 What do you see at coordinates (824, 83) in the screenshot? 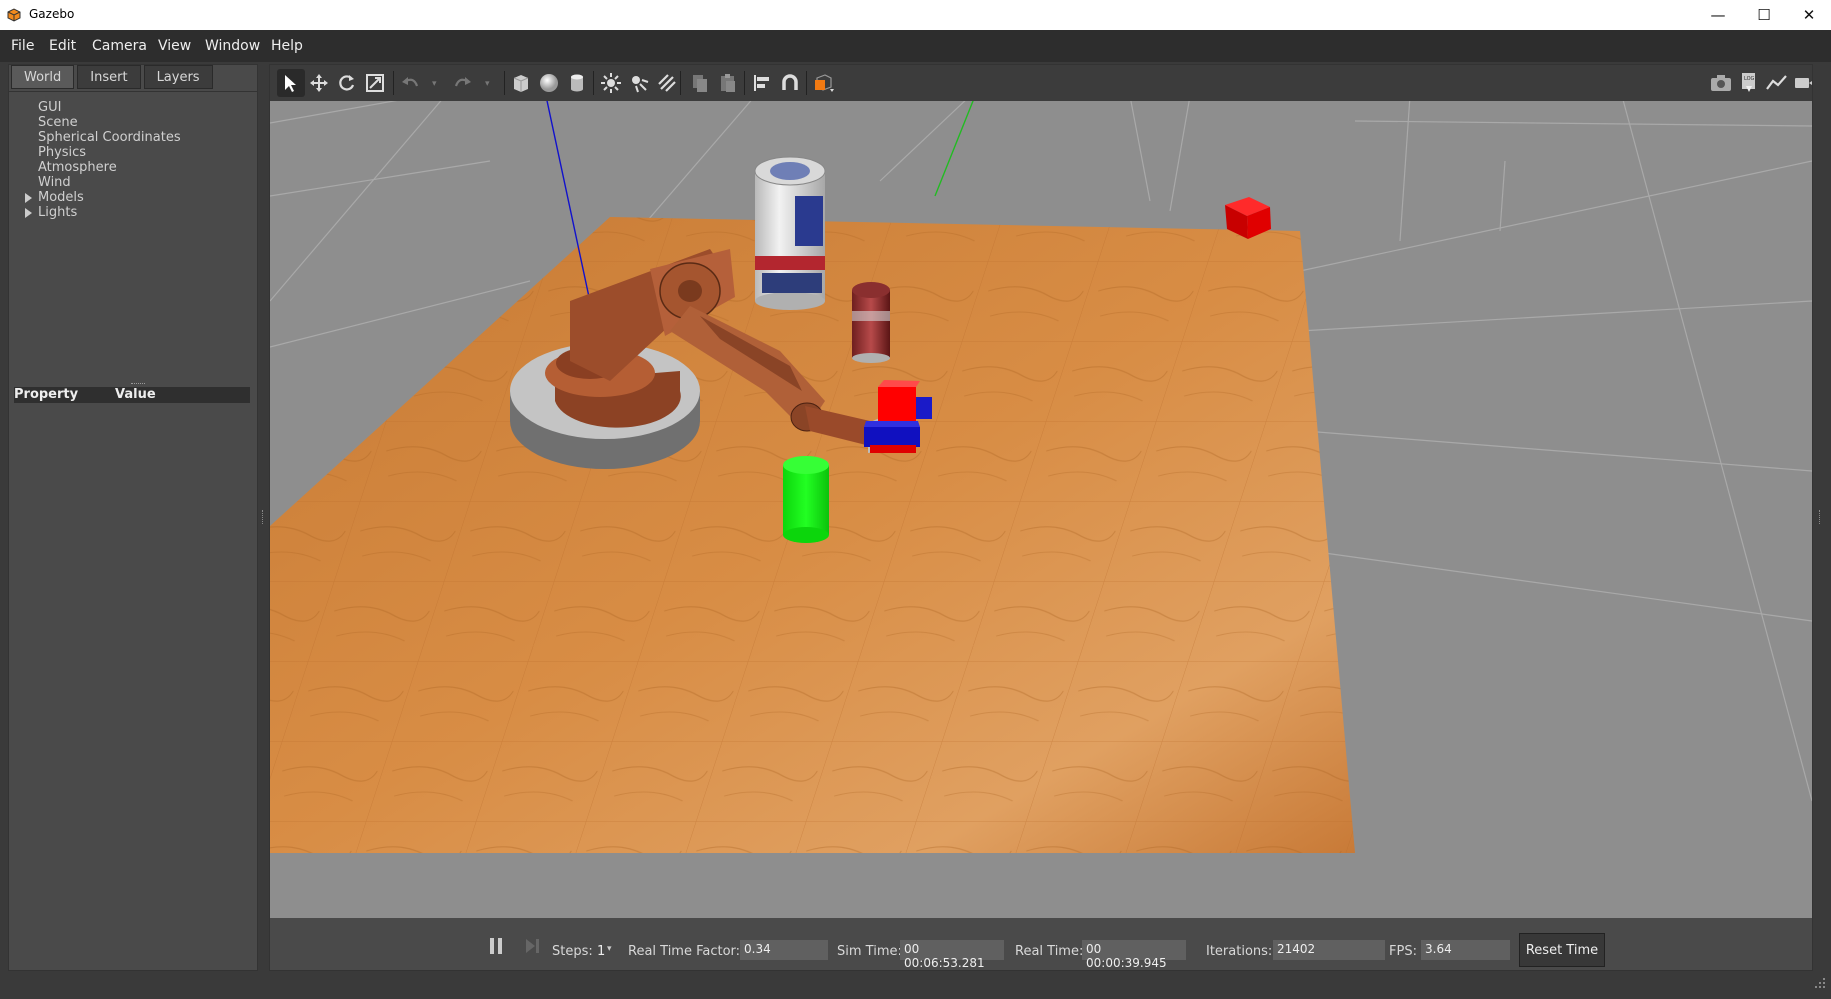
I see `view-angle-icon` at bounding box center [824, 83].